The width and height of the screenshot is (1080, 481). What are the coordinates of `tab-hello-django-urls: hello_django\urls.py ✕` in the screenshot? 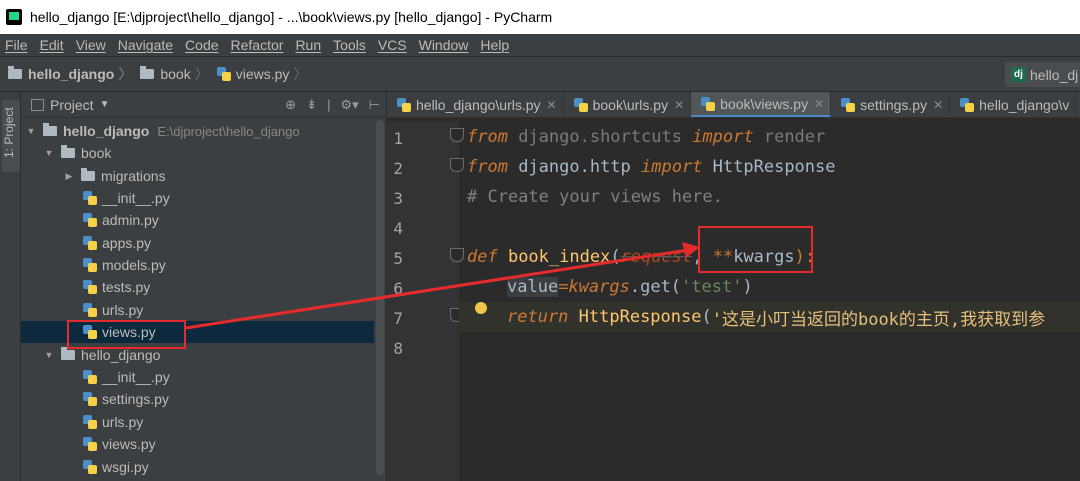 It's located at (475, 104).